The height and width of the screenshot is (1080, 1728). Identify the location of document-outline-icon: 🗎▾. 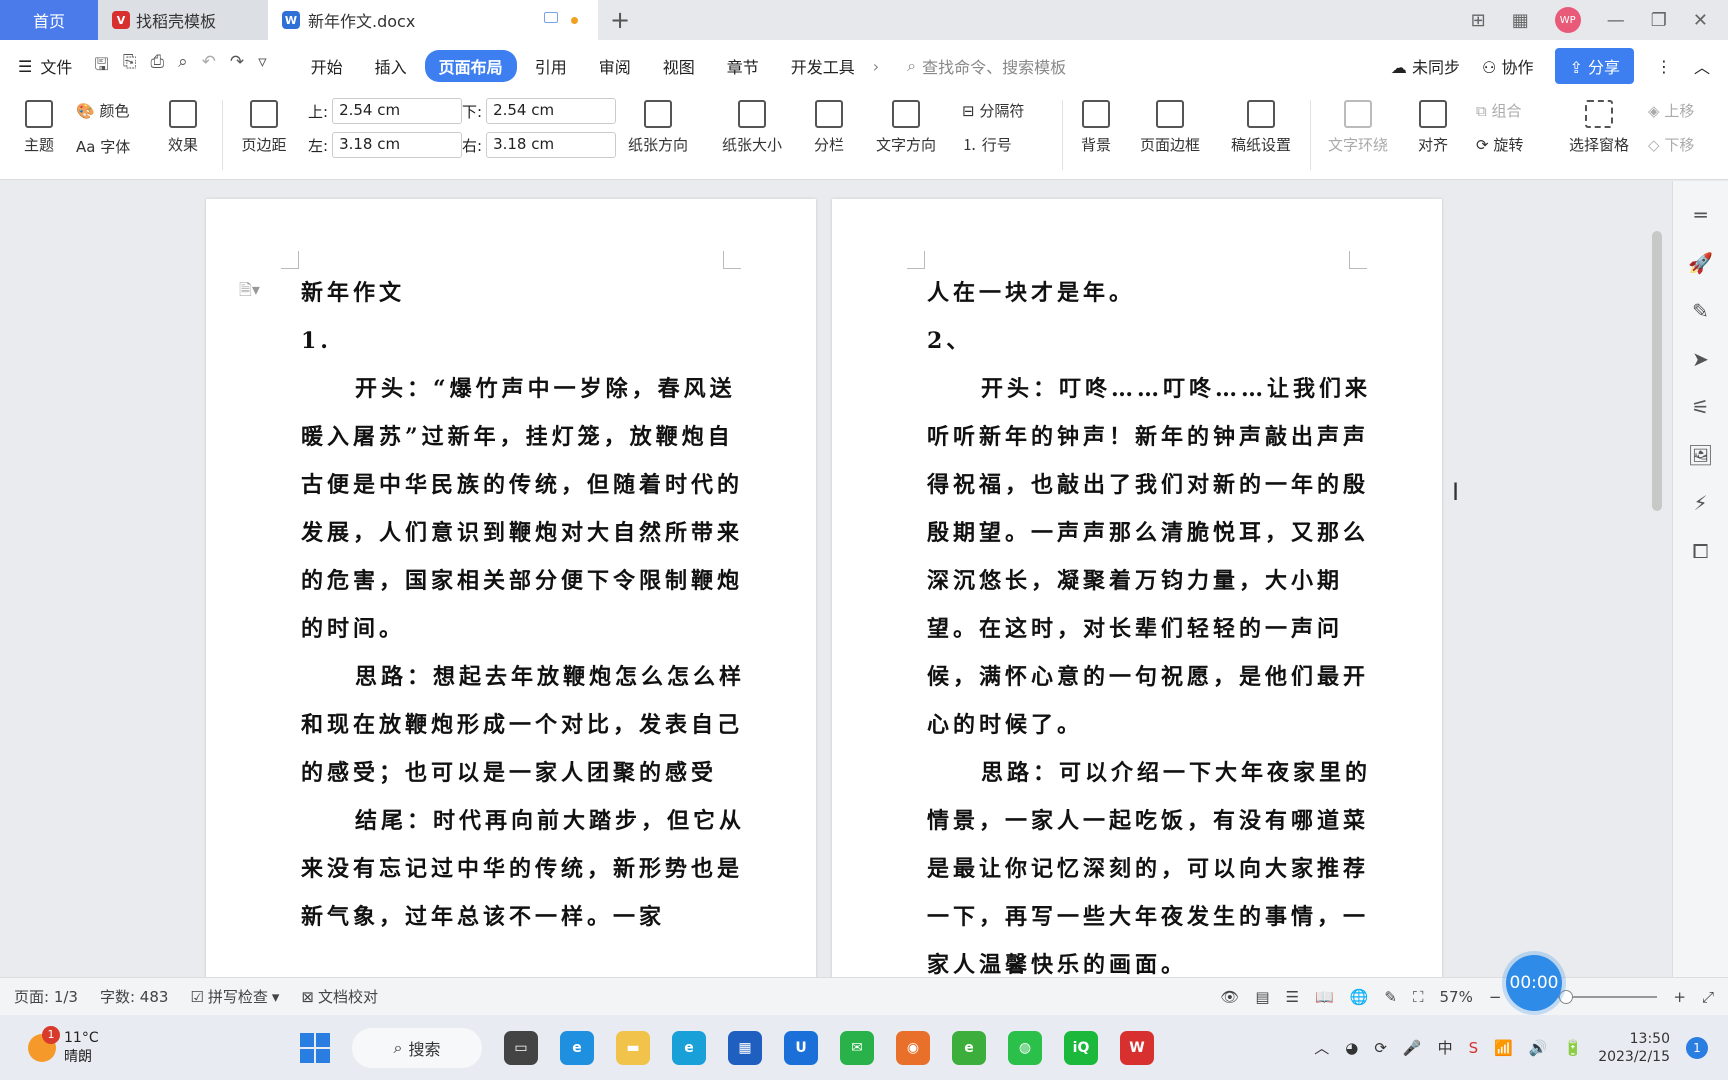
(249, 292).